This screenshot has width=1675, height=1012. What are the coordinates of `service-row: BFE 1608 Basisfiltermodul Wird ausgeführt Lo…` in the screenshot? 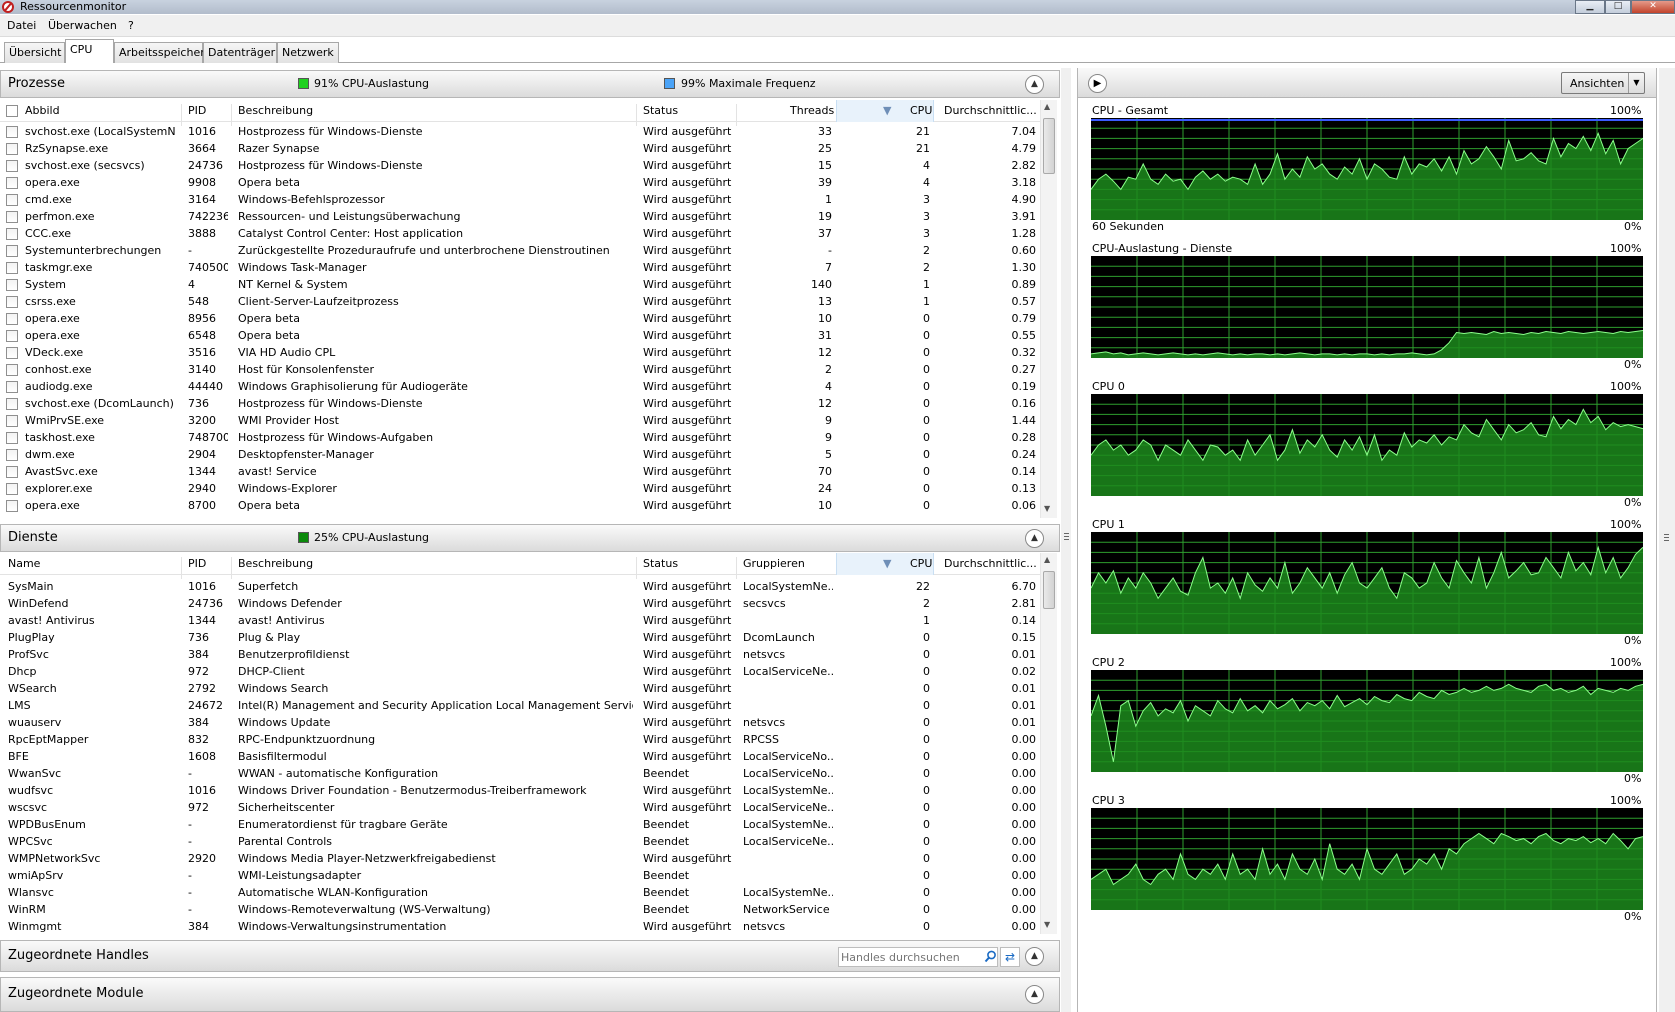 It's located at (521, 756).